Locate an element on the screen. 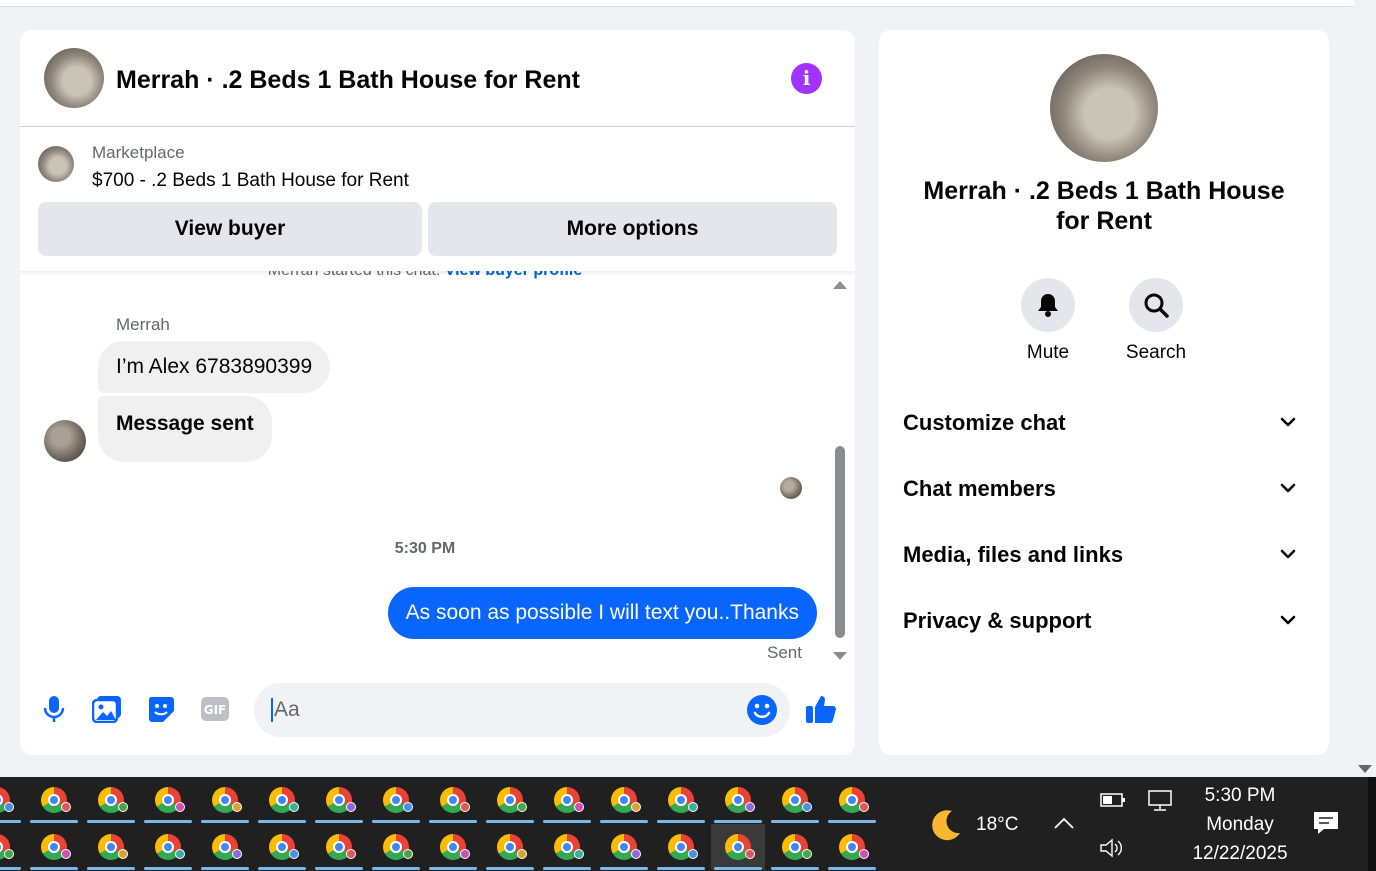 This screenshot has width=1376, height=871. microphone-icon is located at coordinates (54, 709).